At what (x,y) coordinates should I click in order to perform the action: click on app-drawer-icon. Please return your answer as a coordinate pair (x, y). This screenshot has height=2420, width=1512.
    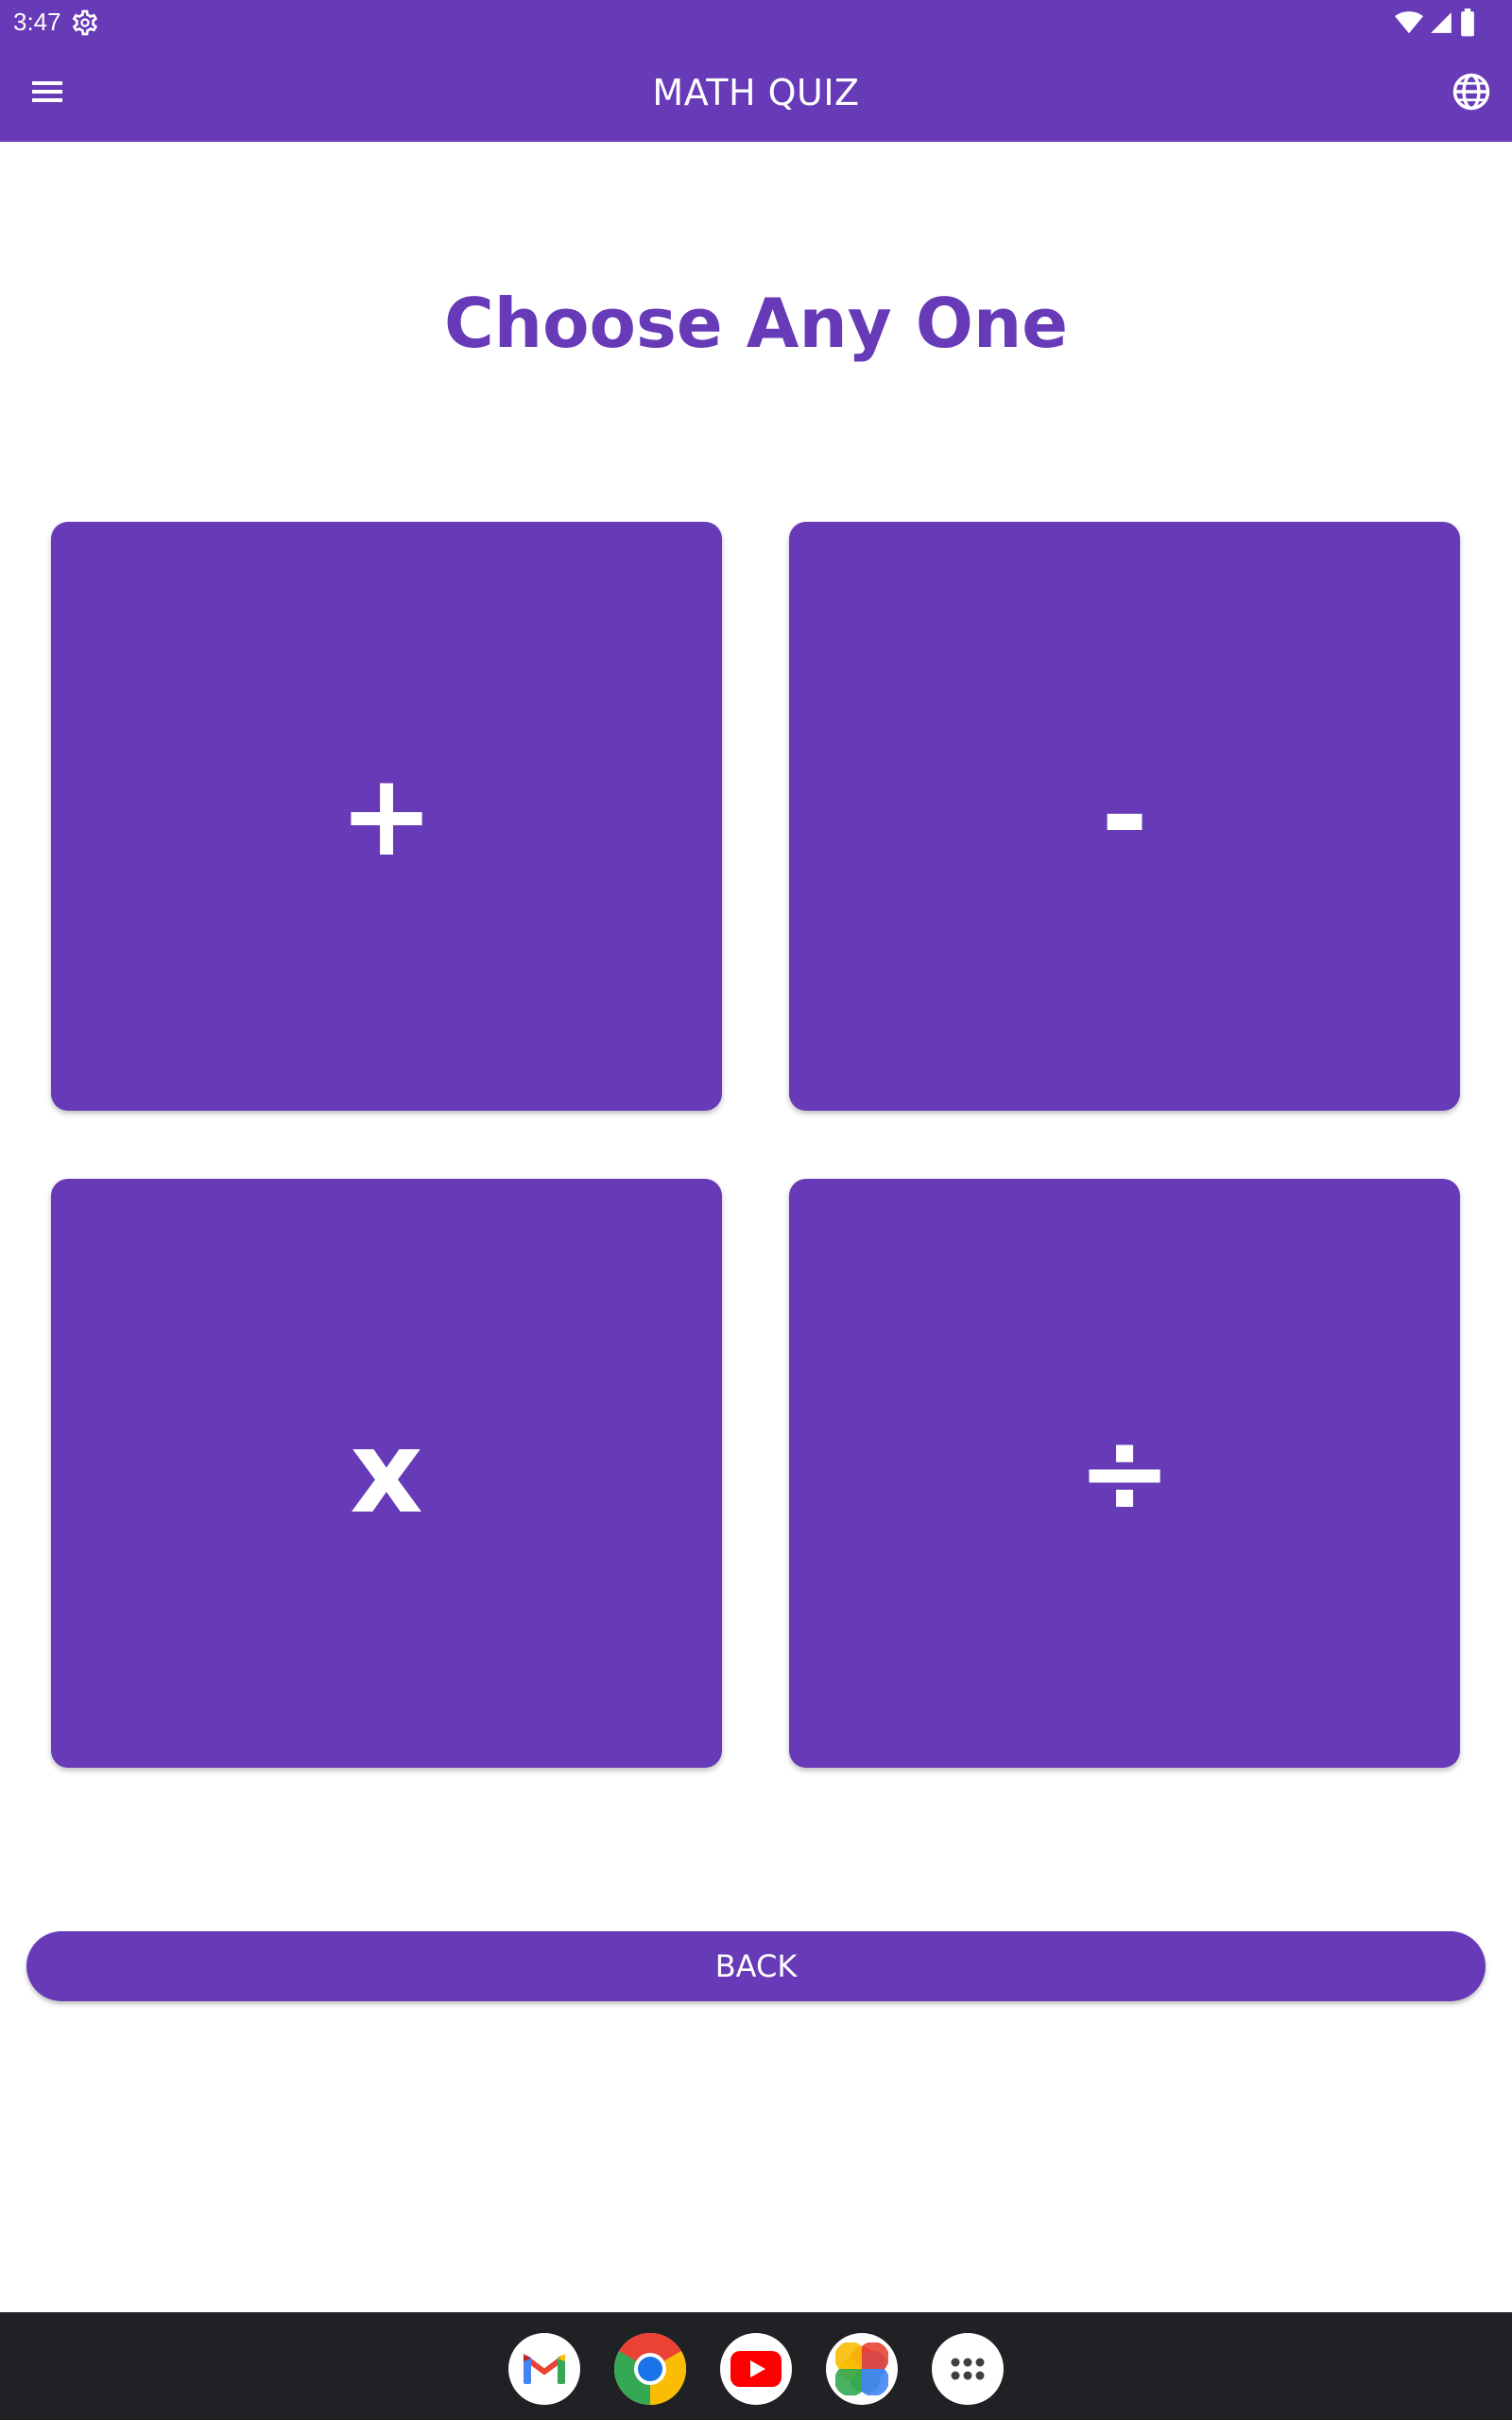
    Looking at the image, I should click on (968, 2369).